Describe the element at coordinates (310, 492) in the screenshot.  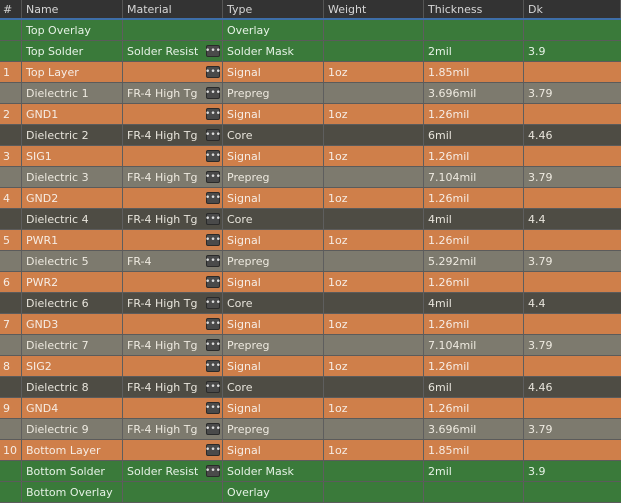
I see `table-row: Bottom Overlay Overlay` at that location.